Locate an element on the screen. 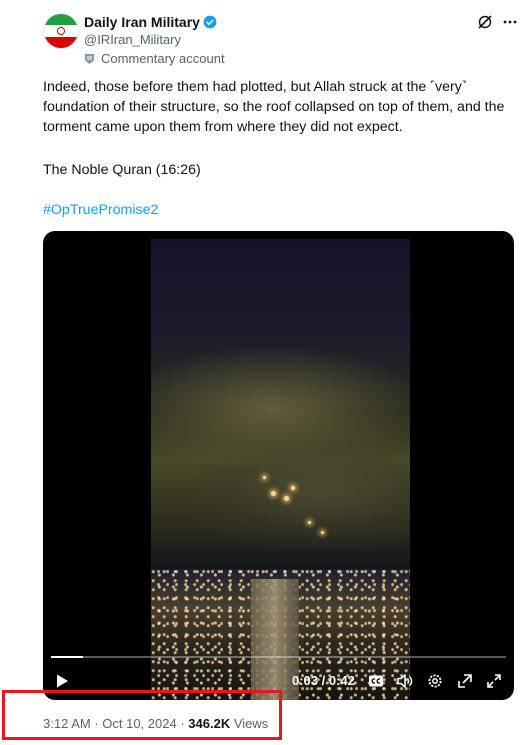 The height and width of the screenshot is (745, 522). avatar is located at coordinates (61, 31).